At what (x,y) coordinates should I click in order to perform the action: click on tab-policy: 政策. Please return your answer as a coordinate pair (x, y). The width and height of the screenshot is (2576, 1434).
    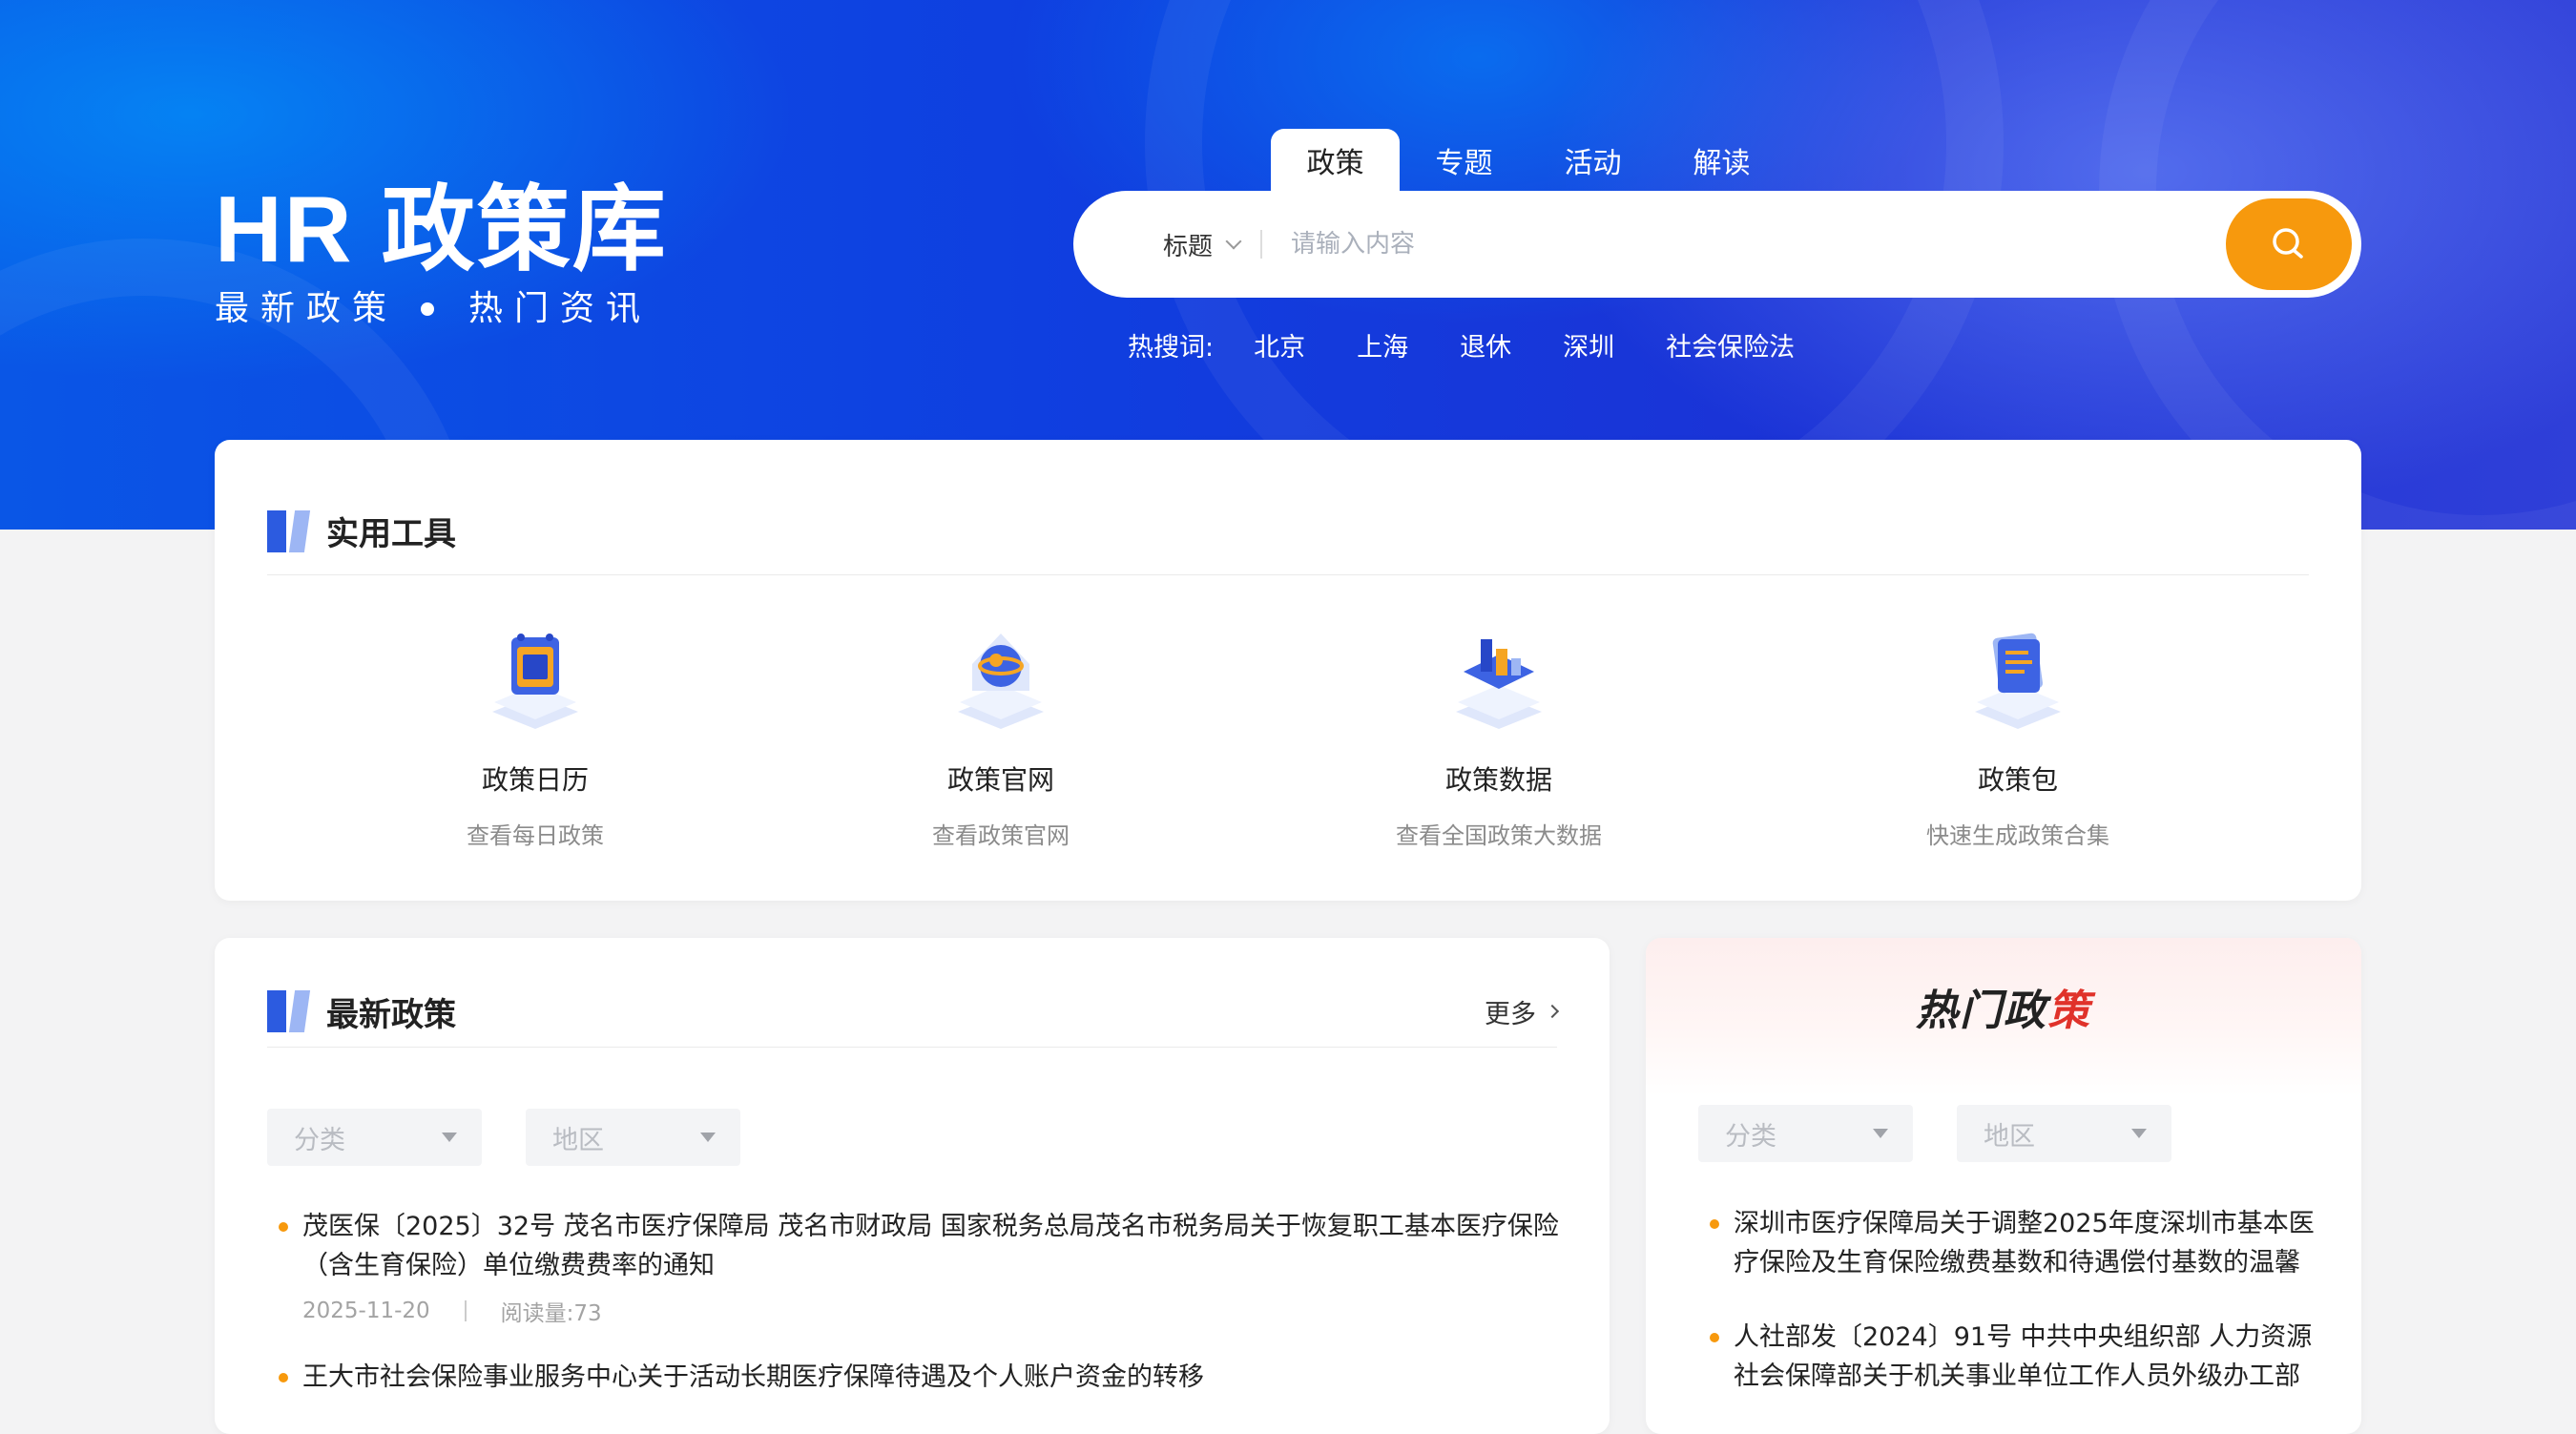
    Looking at the image, I should click on (1335, 160).